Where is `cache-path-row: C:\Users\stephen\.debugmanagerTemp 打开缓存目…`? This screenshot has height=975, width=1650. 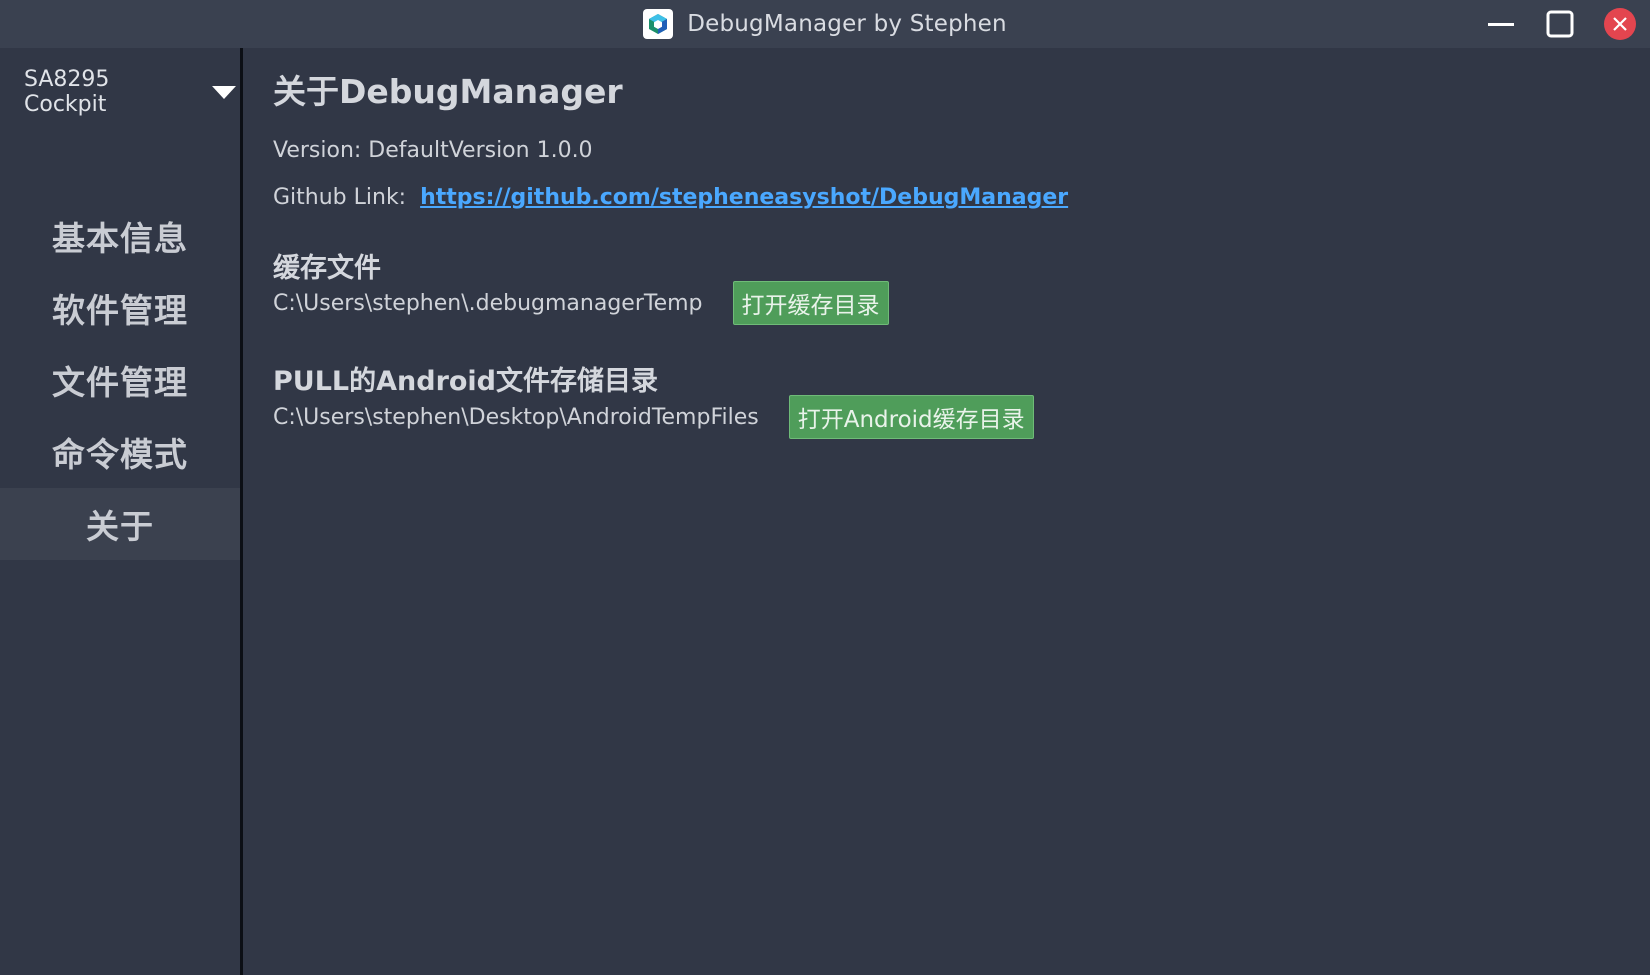 cache-path-row: C:\Users\stephen\.debugmanagerTemp 打开缓存目… is located at coordinates (581, 303).